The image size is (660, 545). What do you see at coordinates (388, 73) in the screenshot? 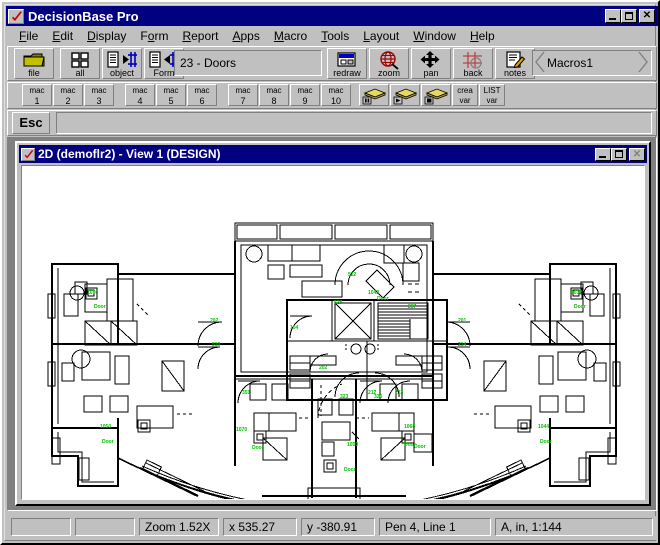
I see `zoom-button-label: zoom` at bounding box center [388, 73].